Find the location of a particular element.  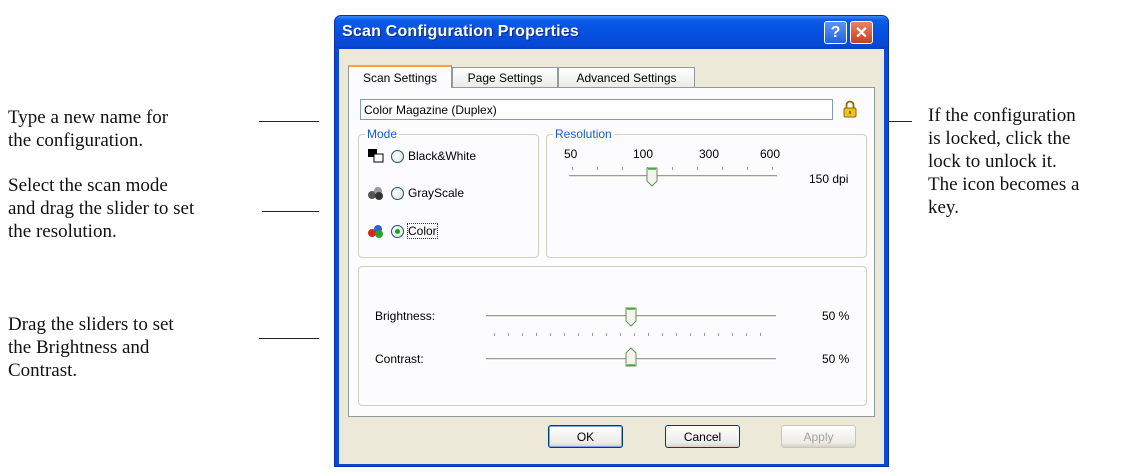

tab-page-settings: Page Settings is located at coordinates (505, 77).